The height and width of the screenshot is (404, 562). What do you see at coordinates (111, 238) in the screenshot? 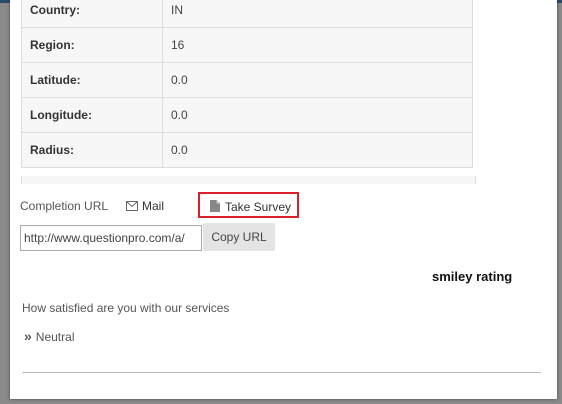
I see `survey-url-input` at bounding box center [111, 238].